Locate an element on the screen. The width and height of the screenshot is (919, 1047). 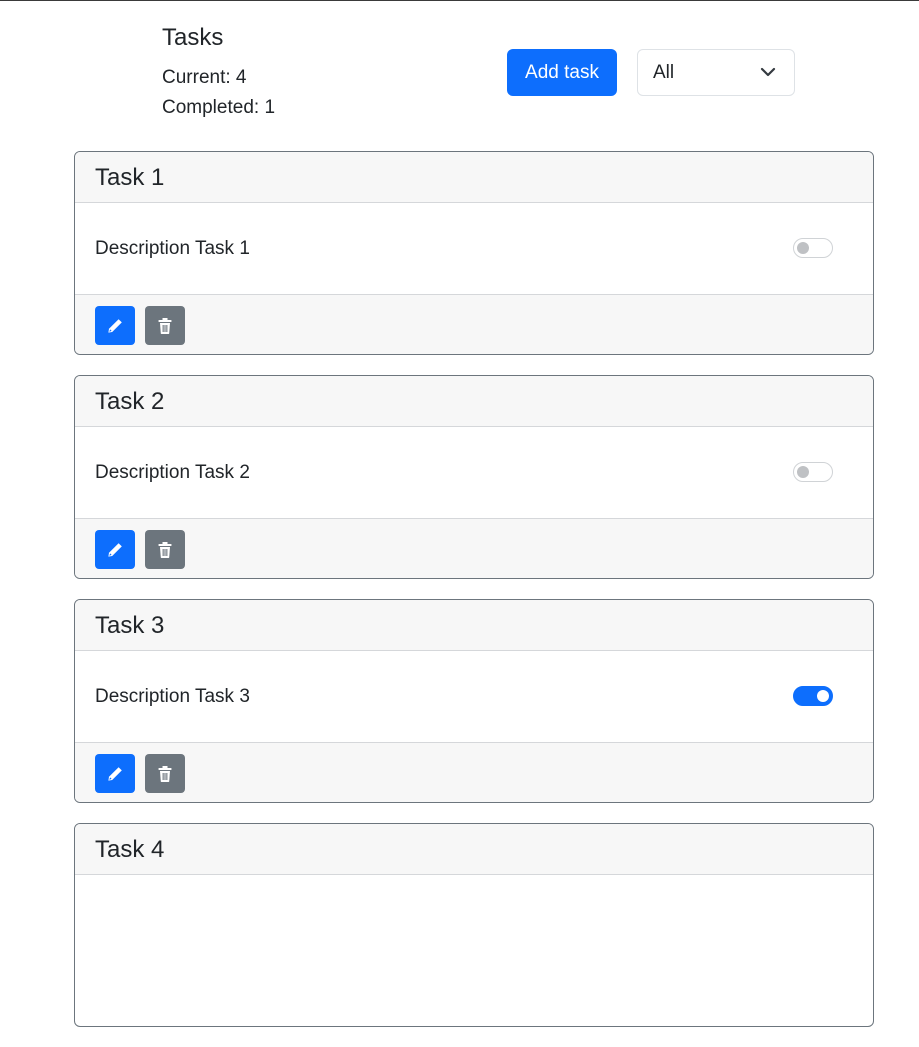
task-title: Task 4 is located at coordinates (474, 849).